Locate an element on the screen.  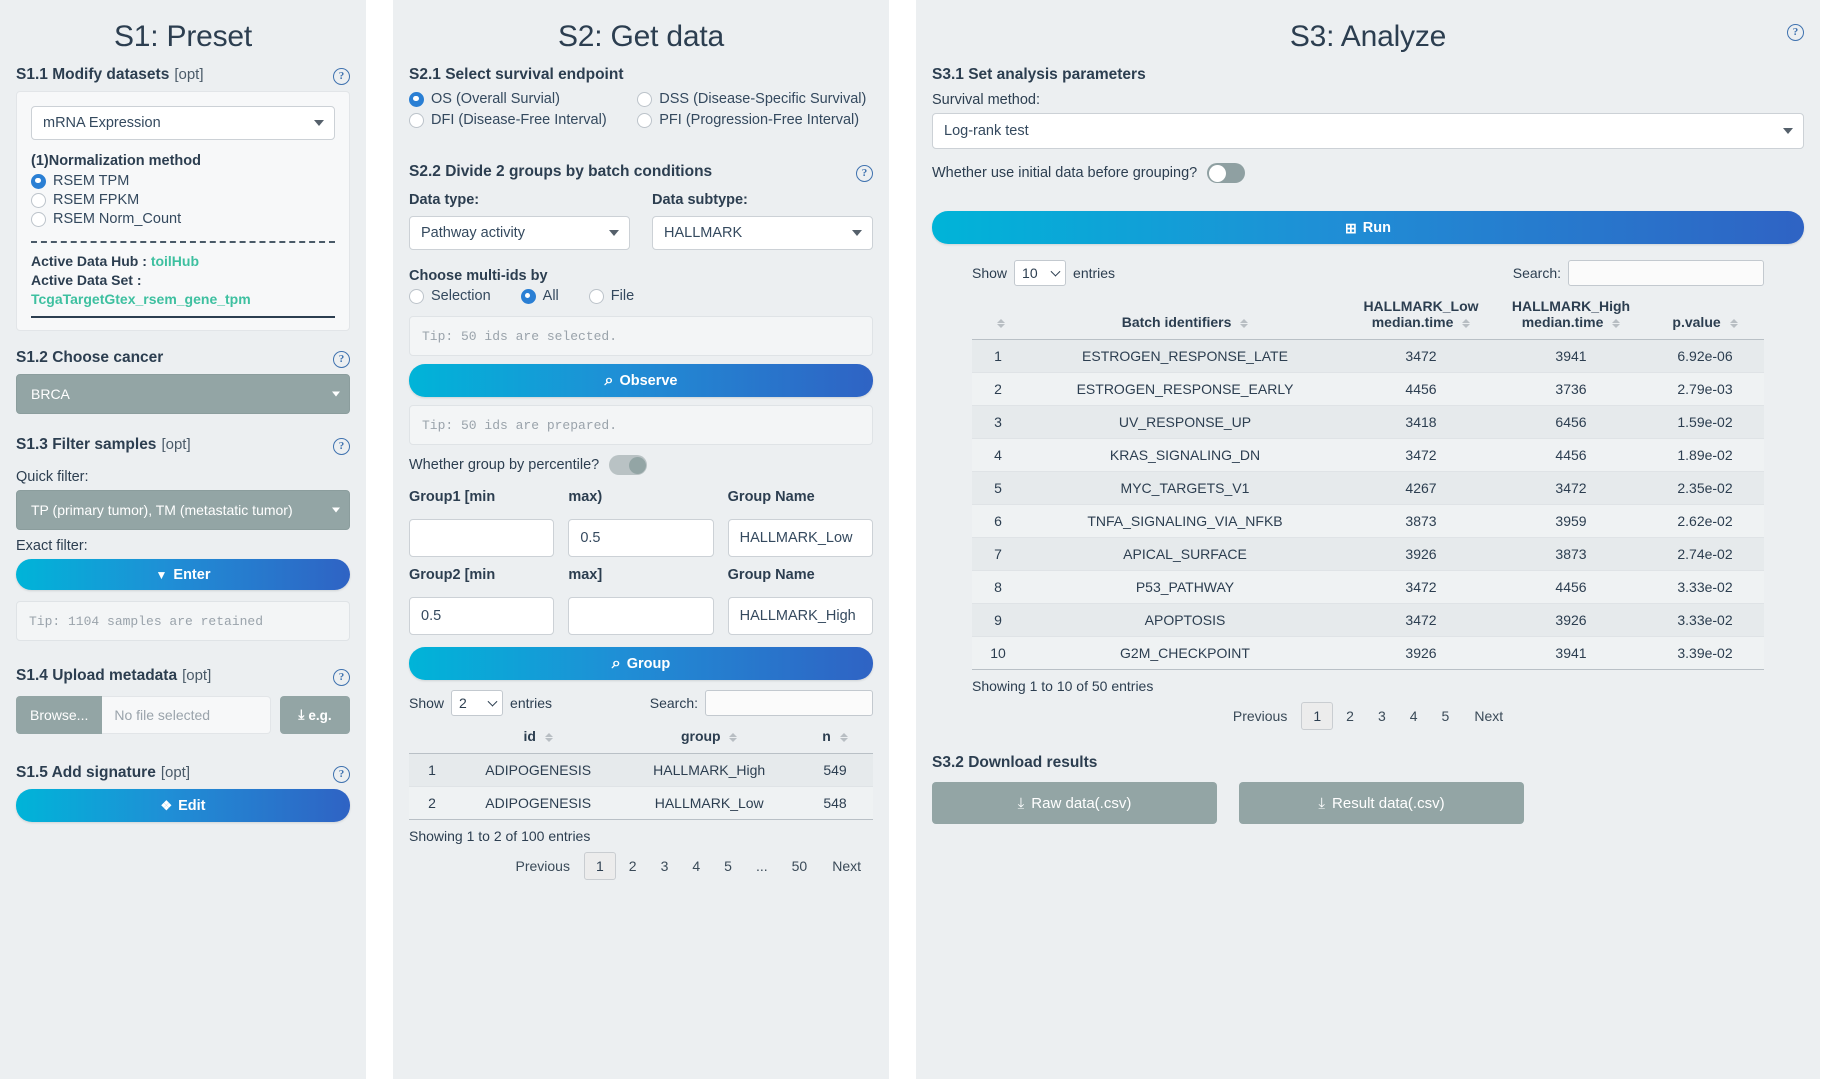
s2-row1-index: 2 is located at coordinates (432, 803).